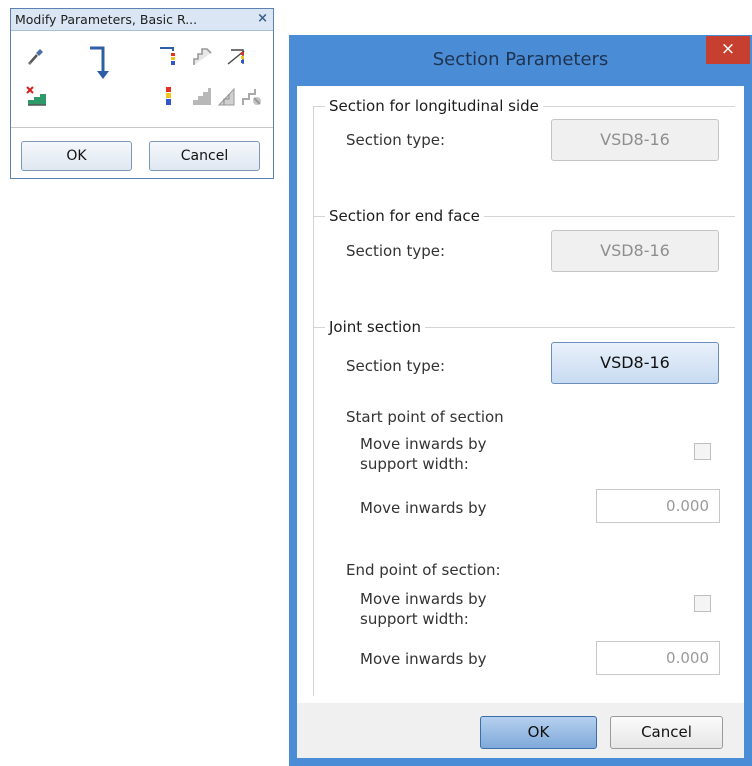 Image resolution: width=752 pixels, height=766 pixels. What do you see at coordinates (36, 56) in the screenshot?
I see `eyedropper-icon` at bounding box center [36, 56].